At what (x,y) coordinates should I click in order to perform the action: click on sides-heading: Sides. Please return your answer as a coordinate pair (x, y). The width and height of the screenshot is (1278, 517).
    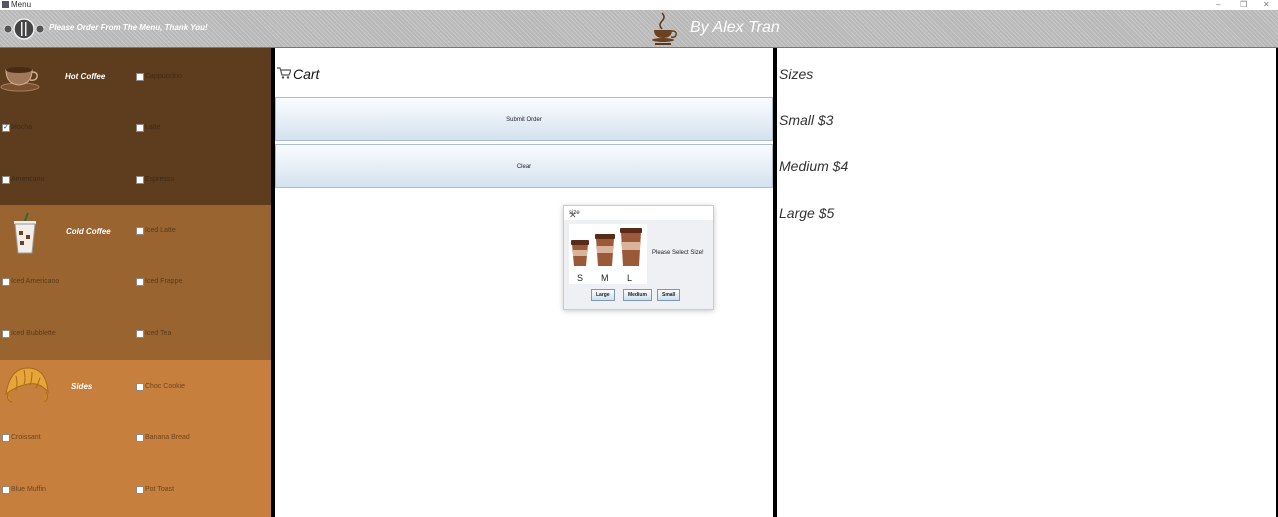
    Looking at the image, I should click on (82, 386).